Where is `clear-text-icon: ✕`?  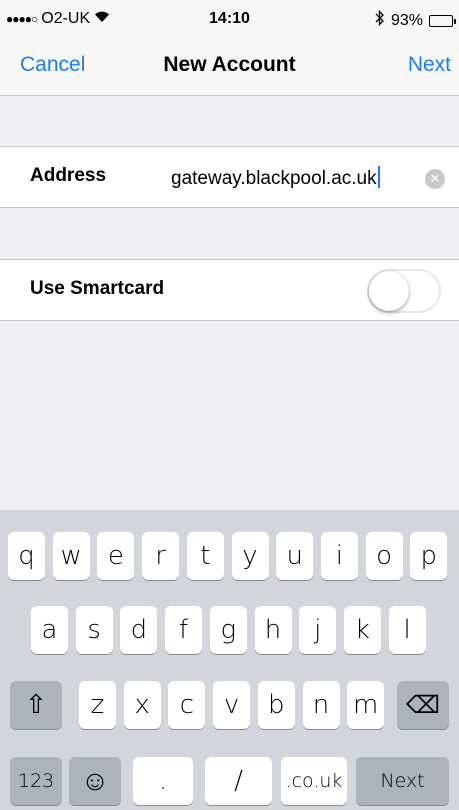
clear-text-icon: ✕ is located at coordinates (435, 179).